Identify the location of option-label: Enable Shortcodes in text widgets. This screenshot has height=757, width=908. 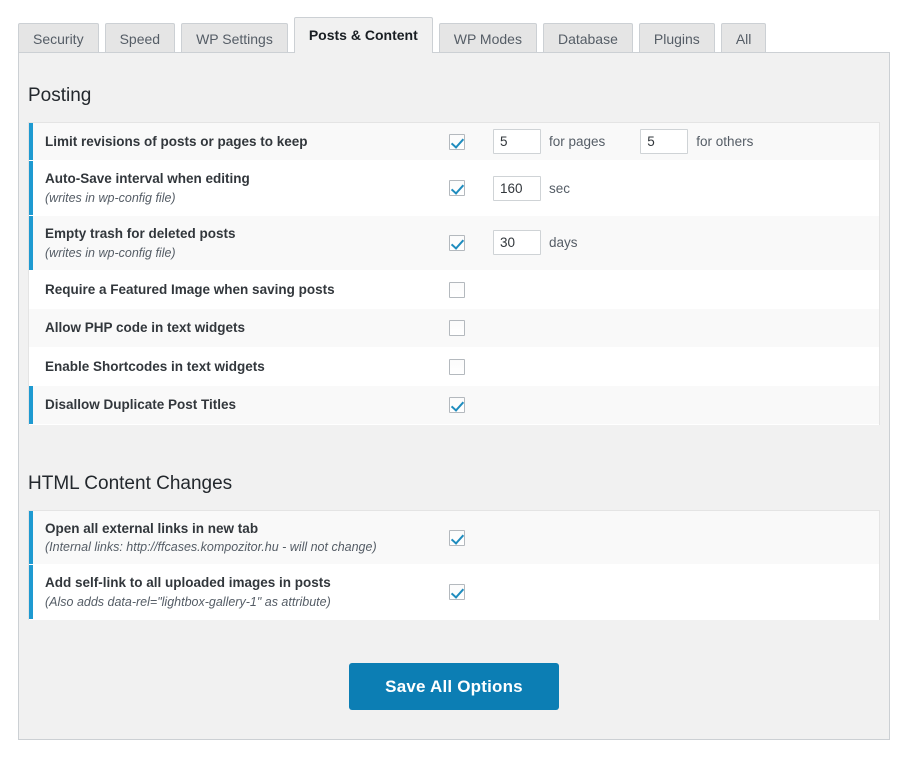
(241, 367).